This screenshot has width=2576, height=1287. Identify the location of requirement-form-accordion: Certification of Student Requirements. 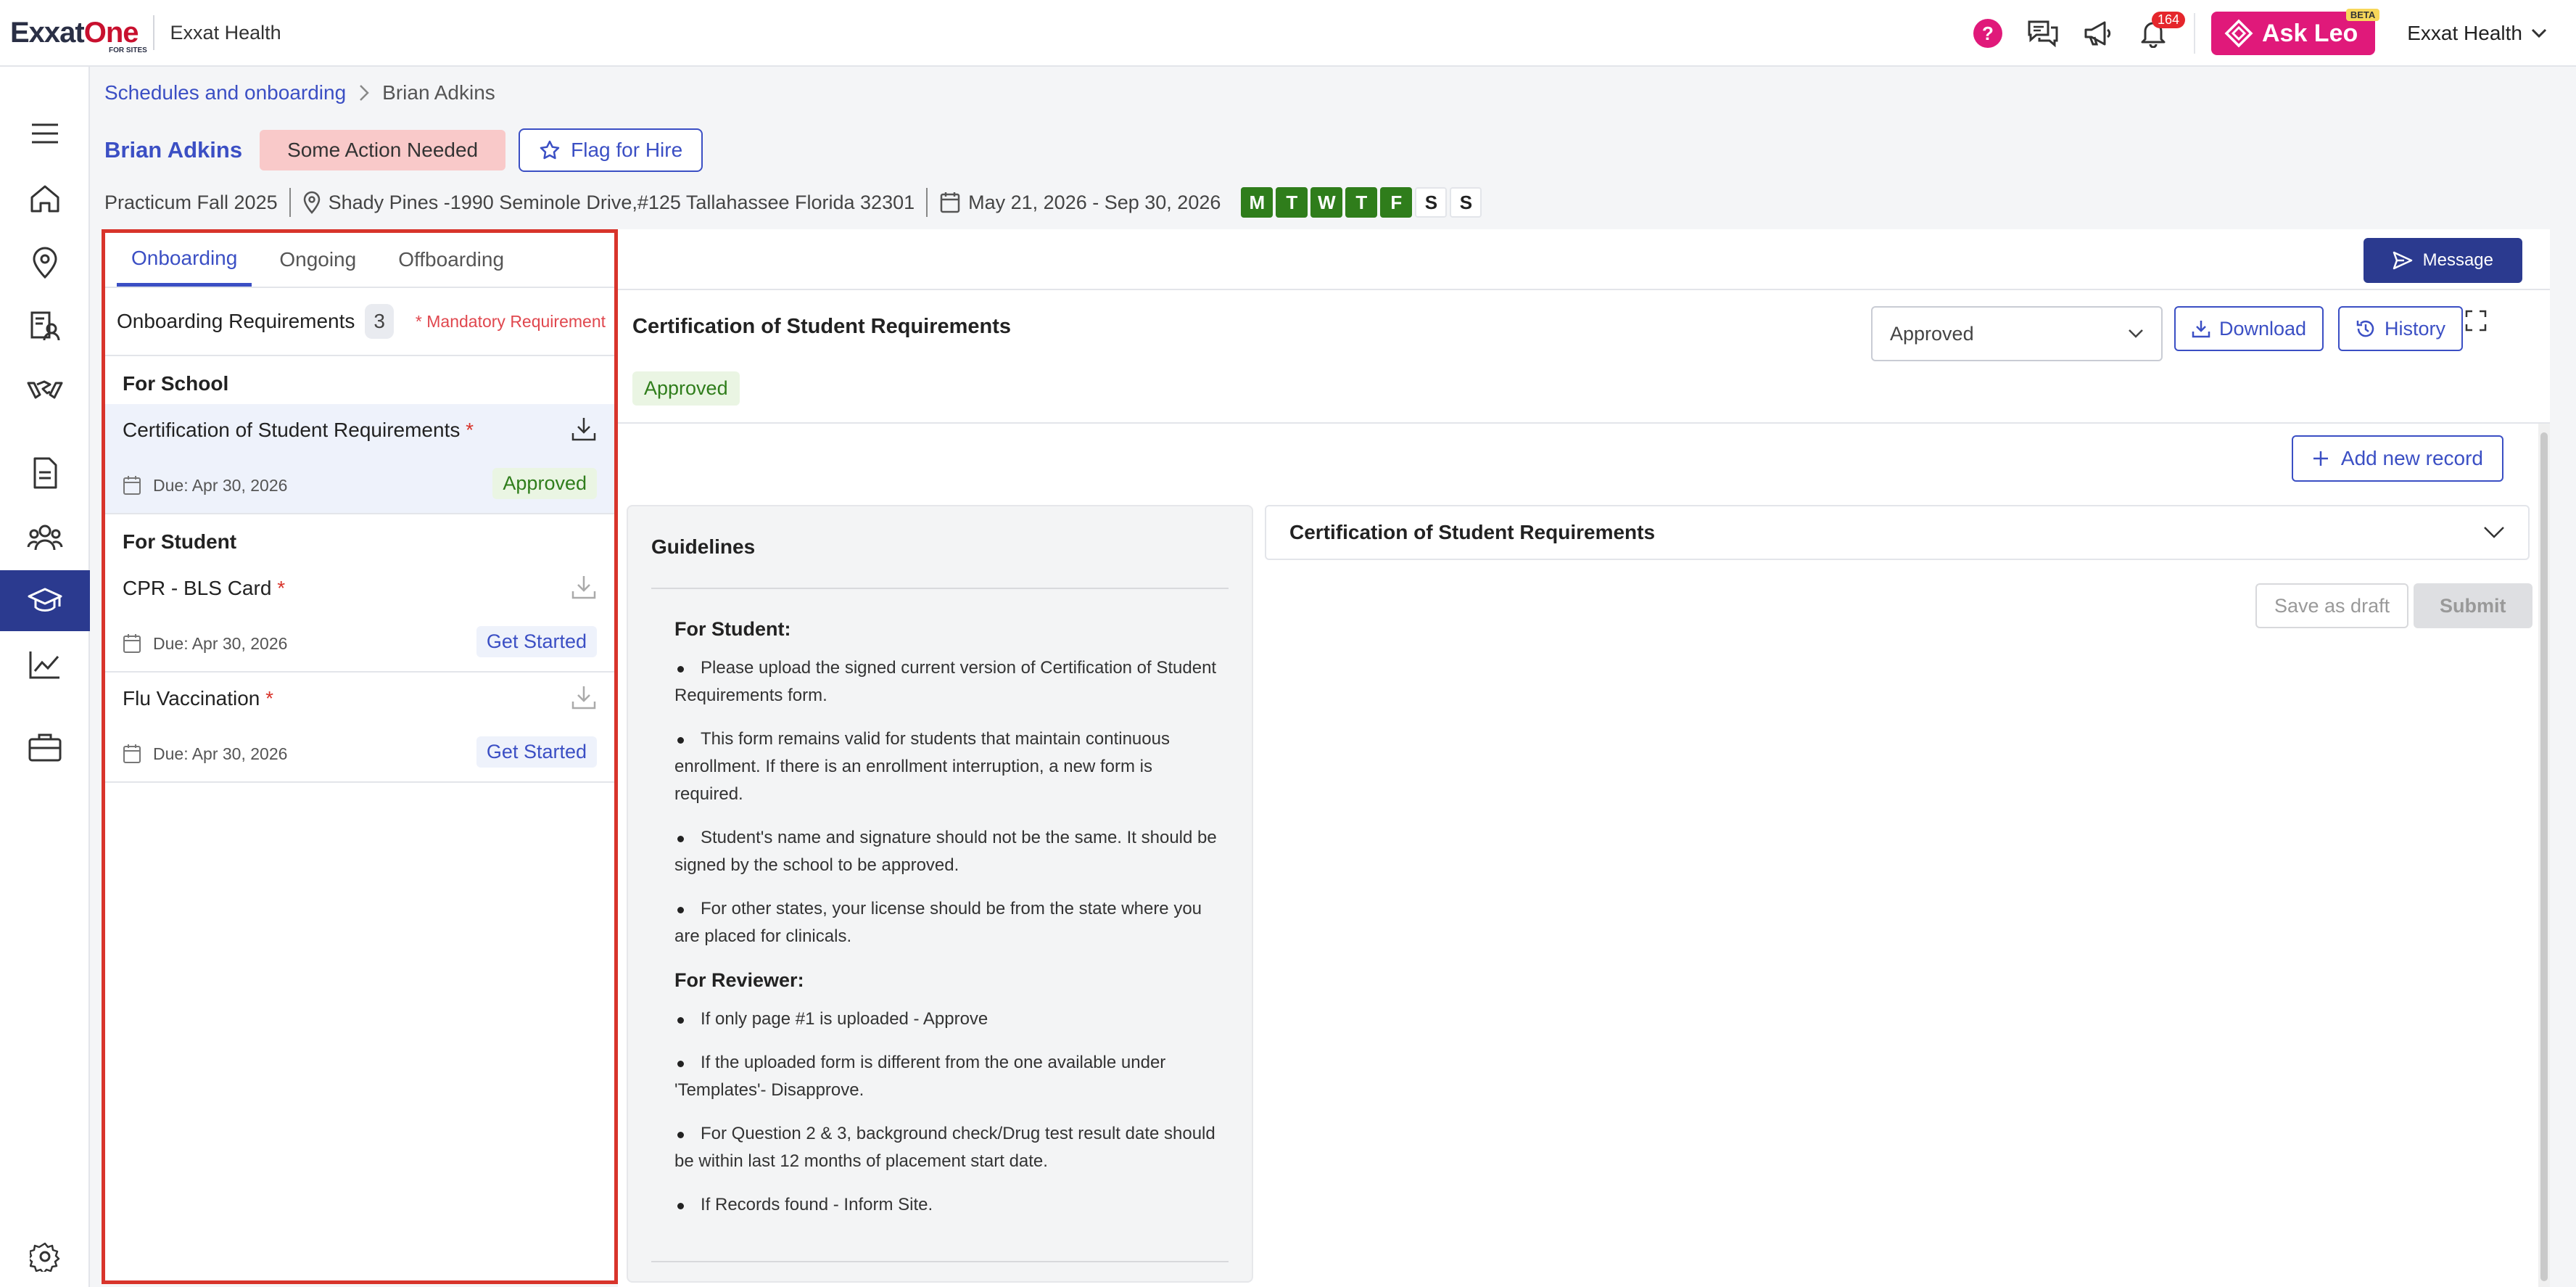
(1897, 532).